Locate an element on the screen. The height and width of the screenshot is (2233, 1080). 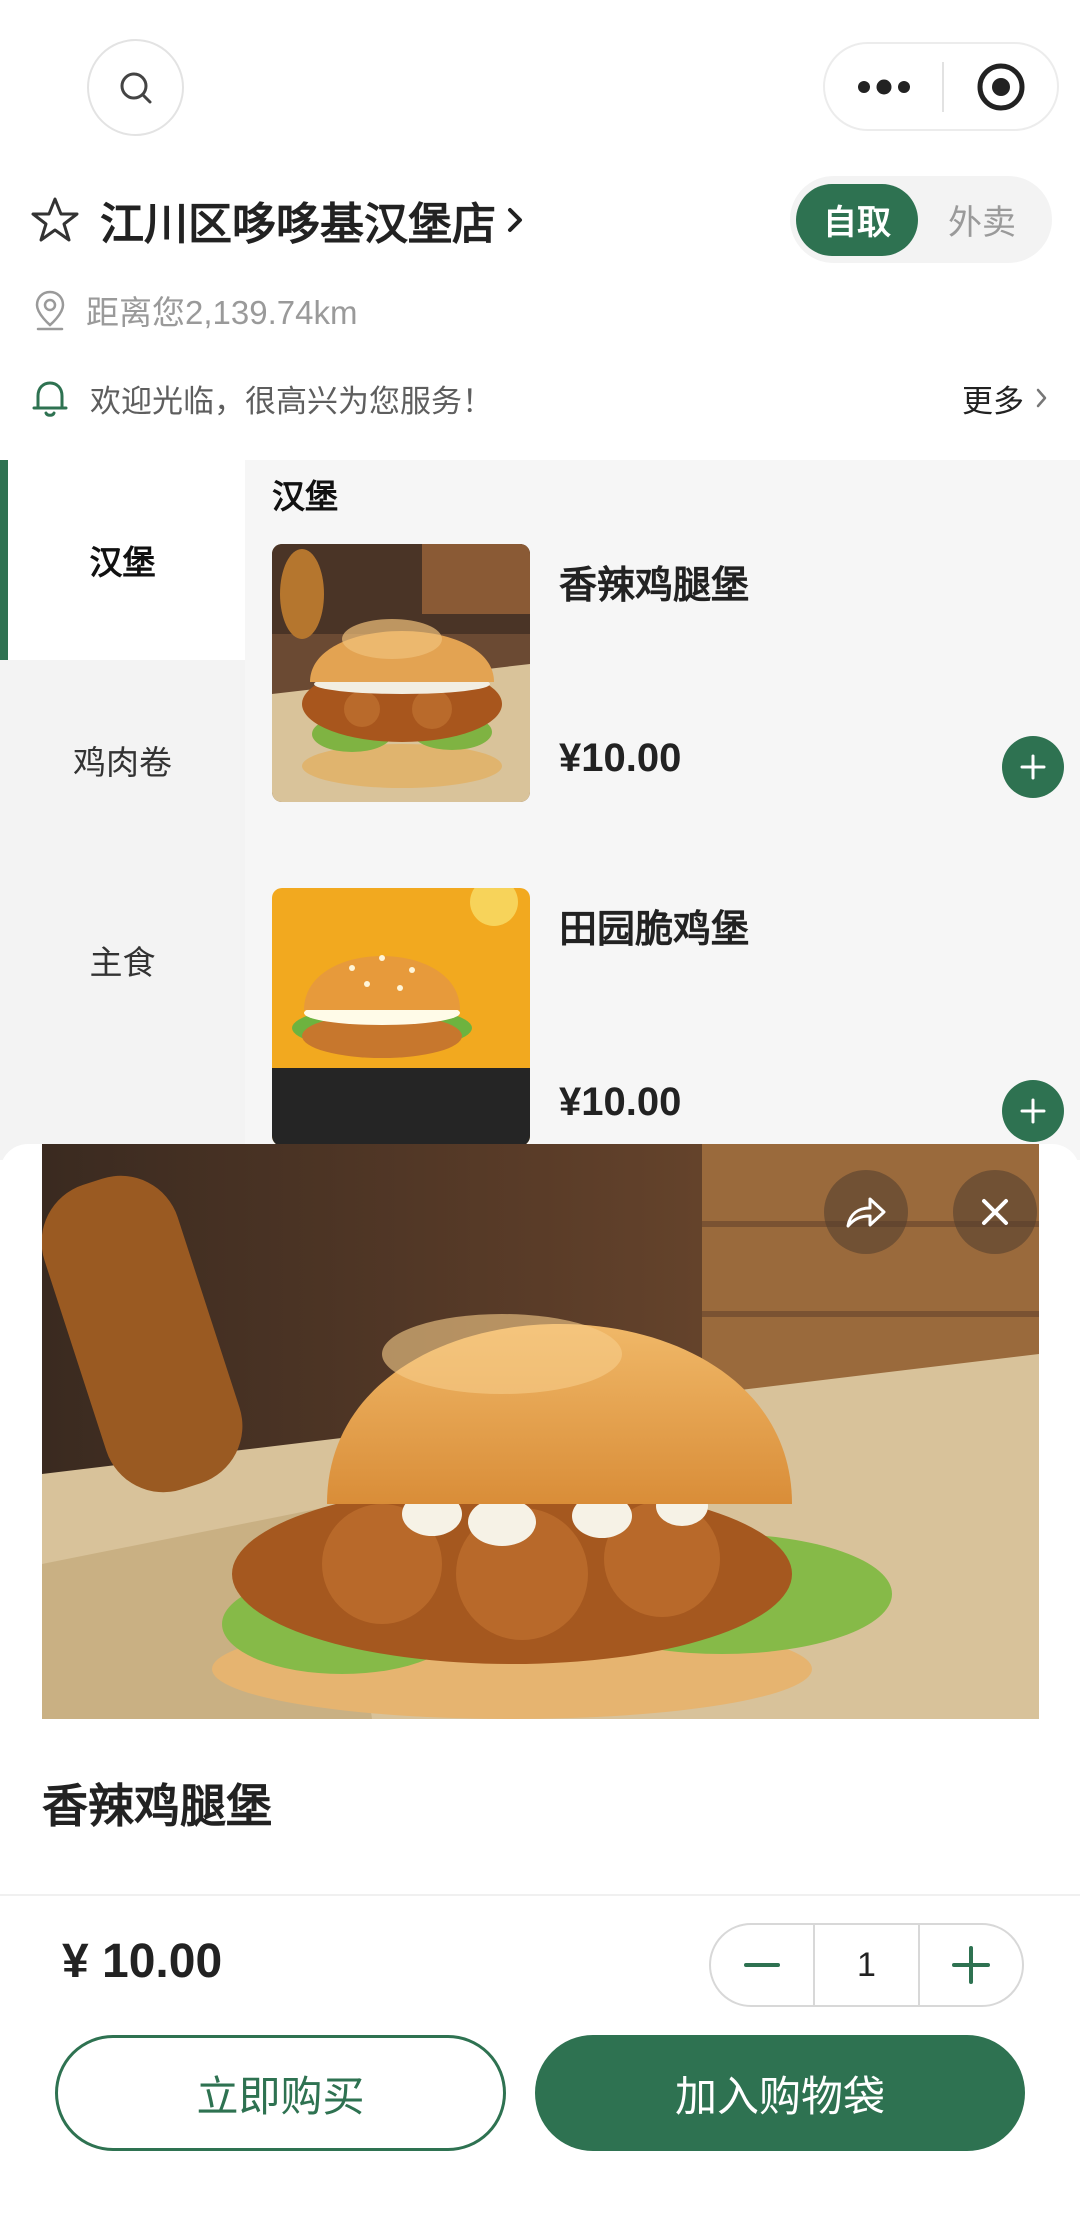
search-button is located at coordinates (135, 87).